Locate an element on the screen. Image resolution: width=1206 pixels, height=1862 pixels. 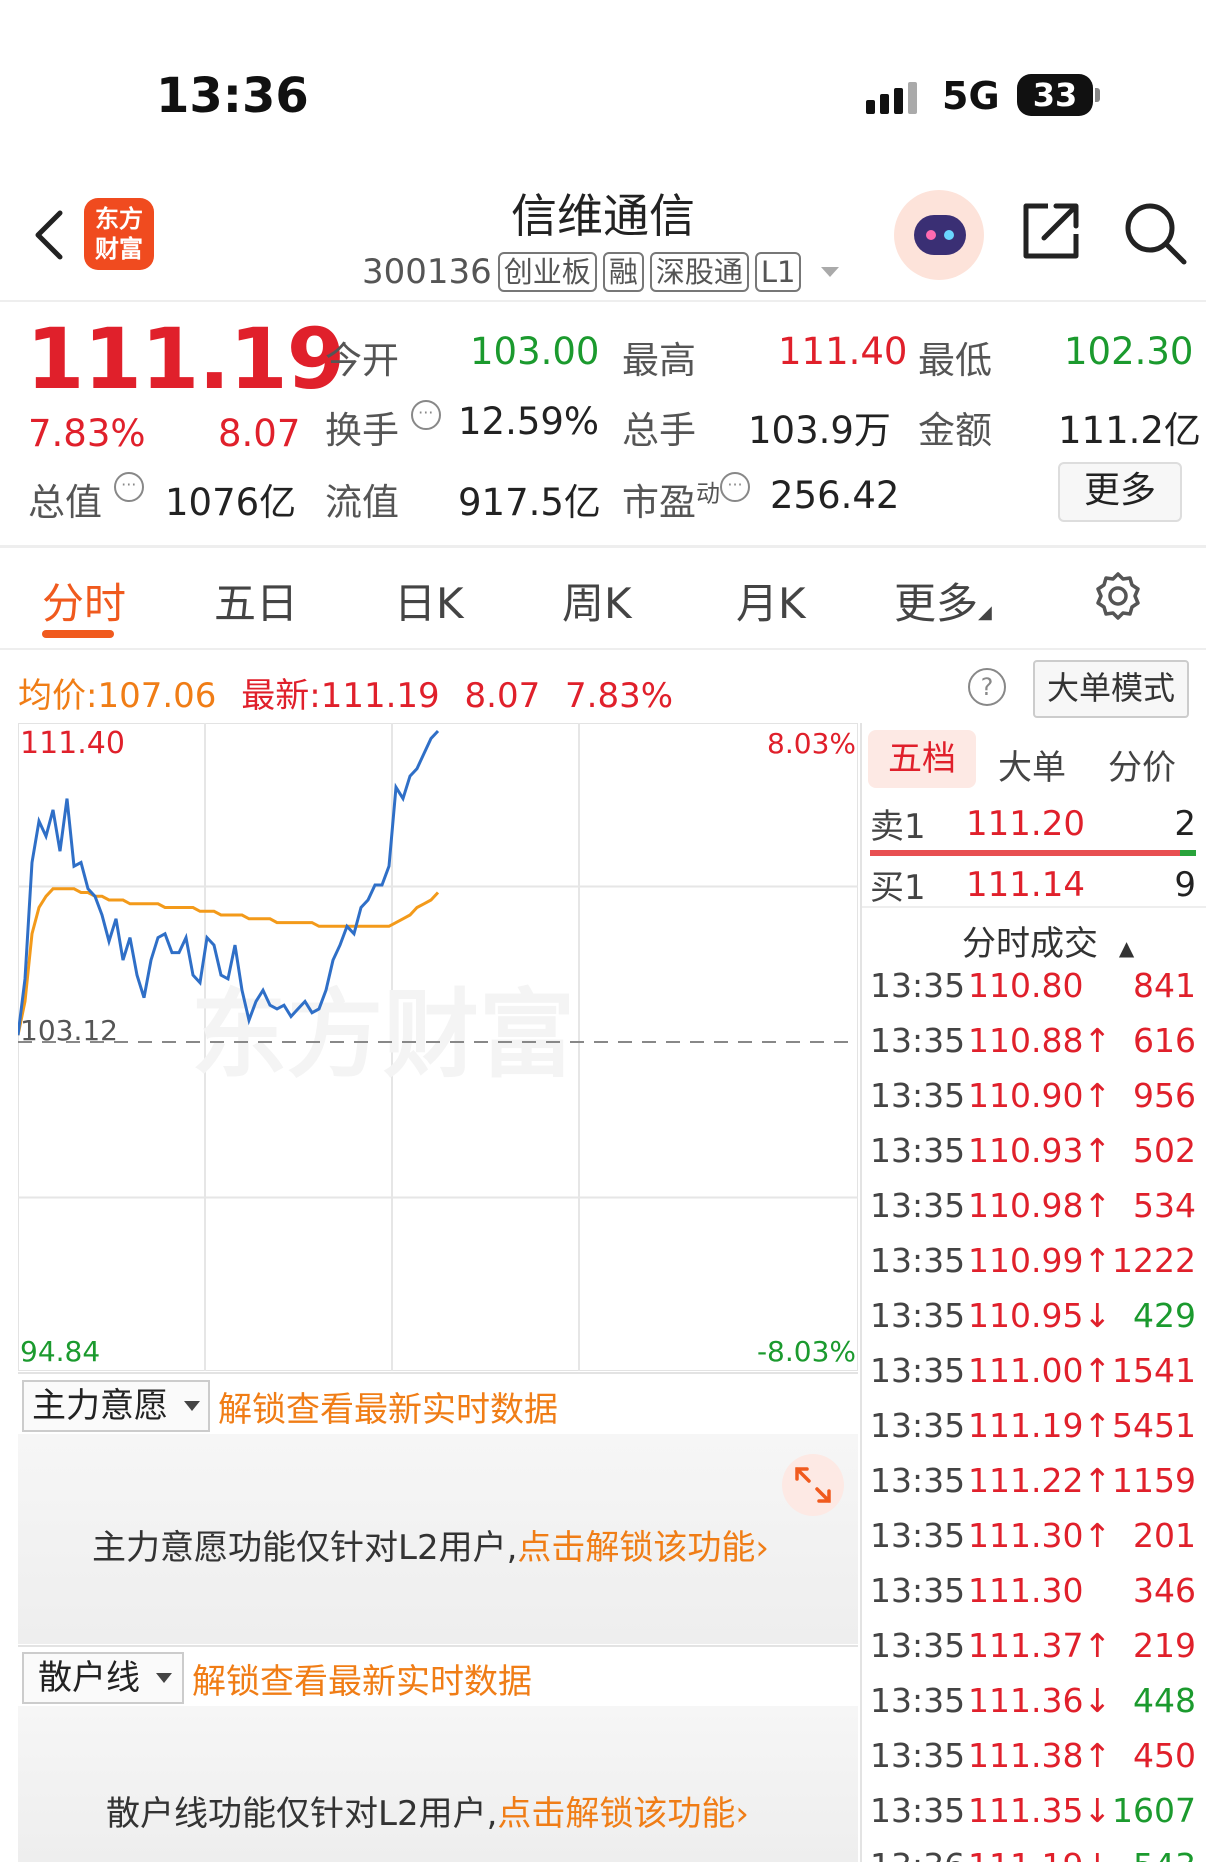
unlock-link-2: 解锁查看最新实时数据 is located at coordinates (362, 1678).